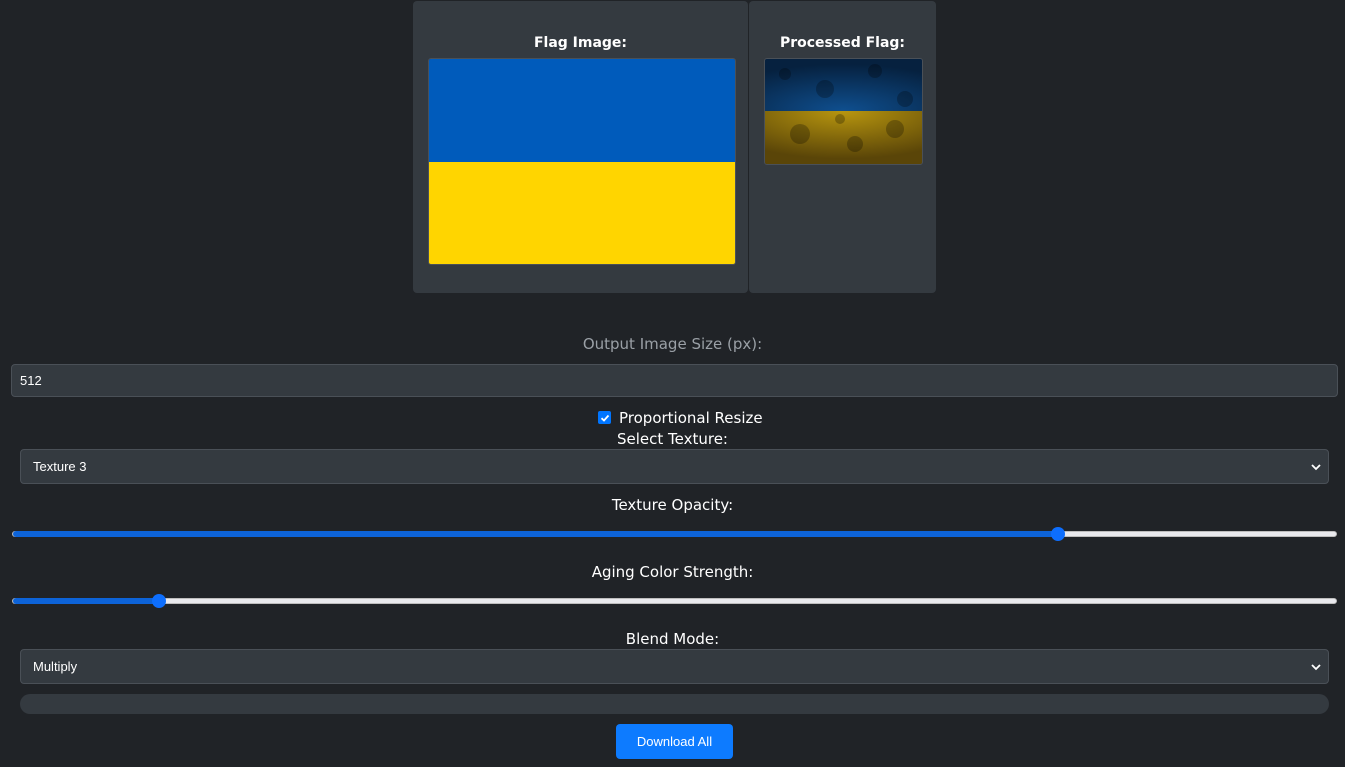  I want to click on opacity-slider-thumb, so click(1058, 534).